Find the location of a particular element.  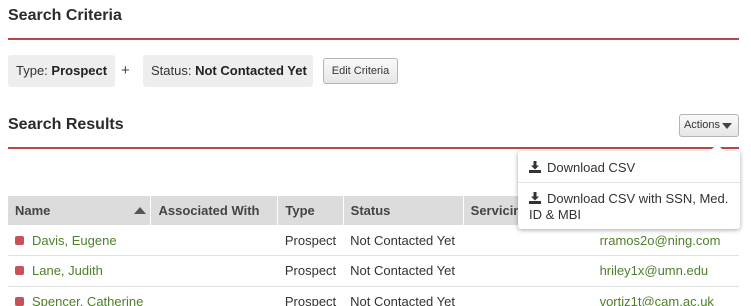

download-csv-ssn-label: Download CSV with SSN, Med. ID & MBI is located at coordinates (629, 206).